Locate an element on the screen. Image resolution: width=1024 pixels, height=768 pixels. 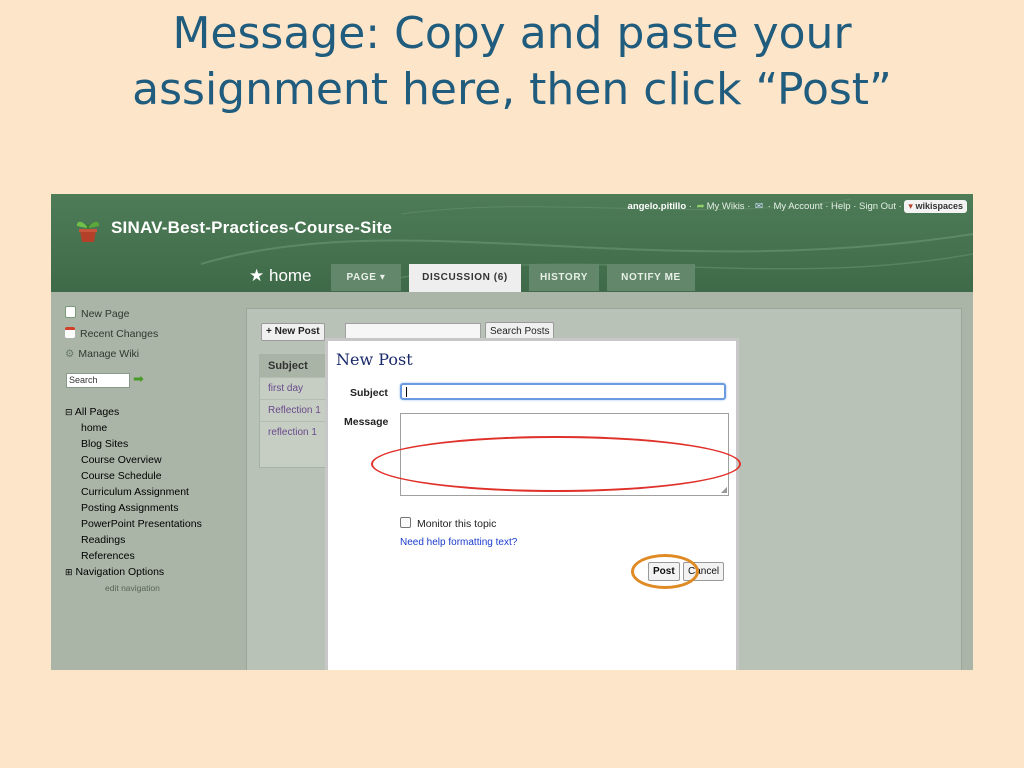
collapse-box-icon: ⊟ is located at coordinates (69, 412).